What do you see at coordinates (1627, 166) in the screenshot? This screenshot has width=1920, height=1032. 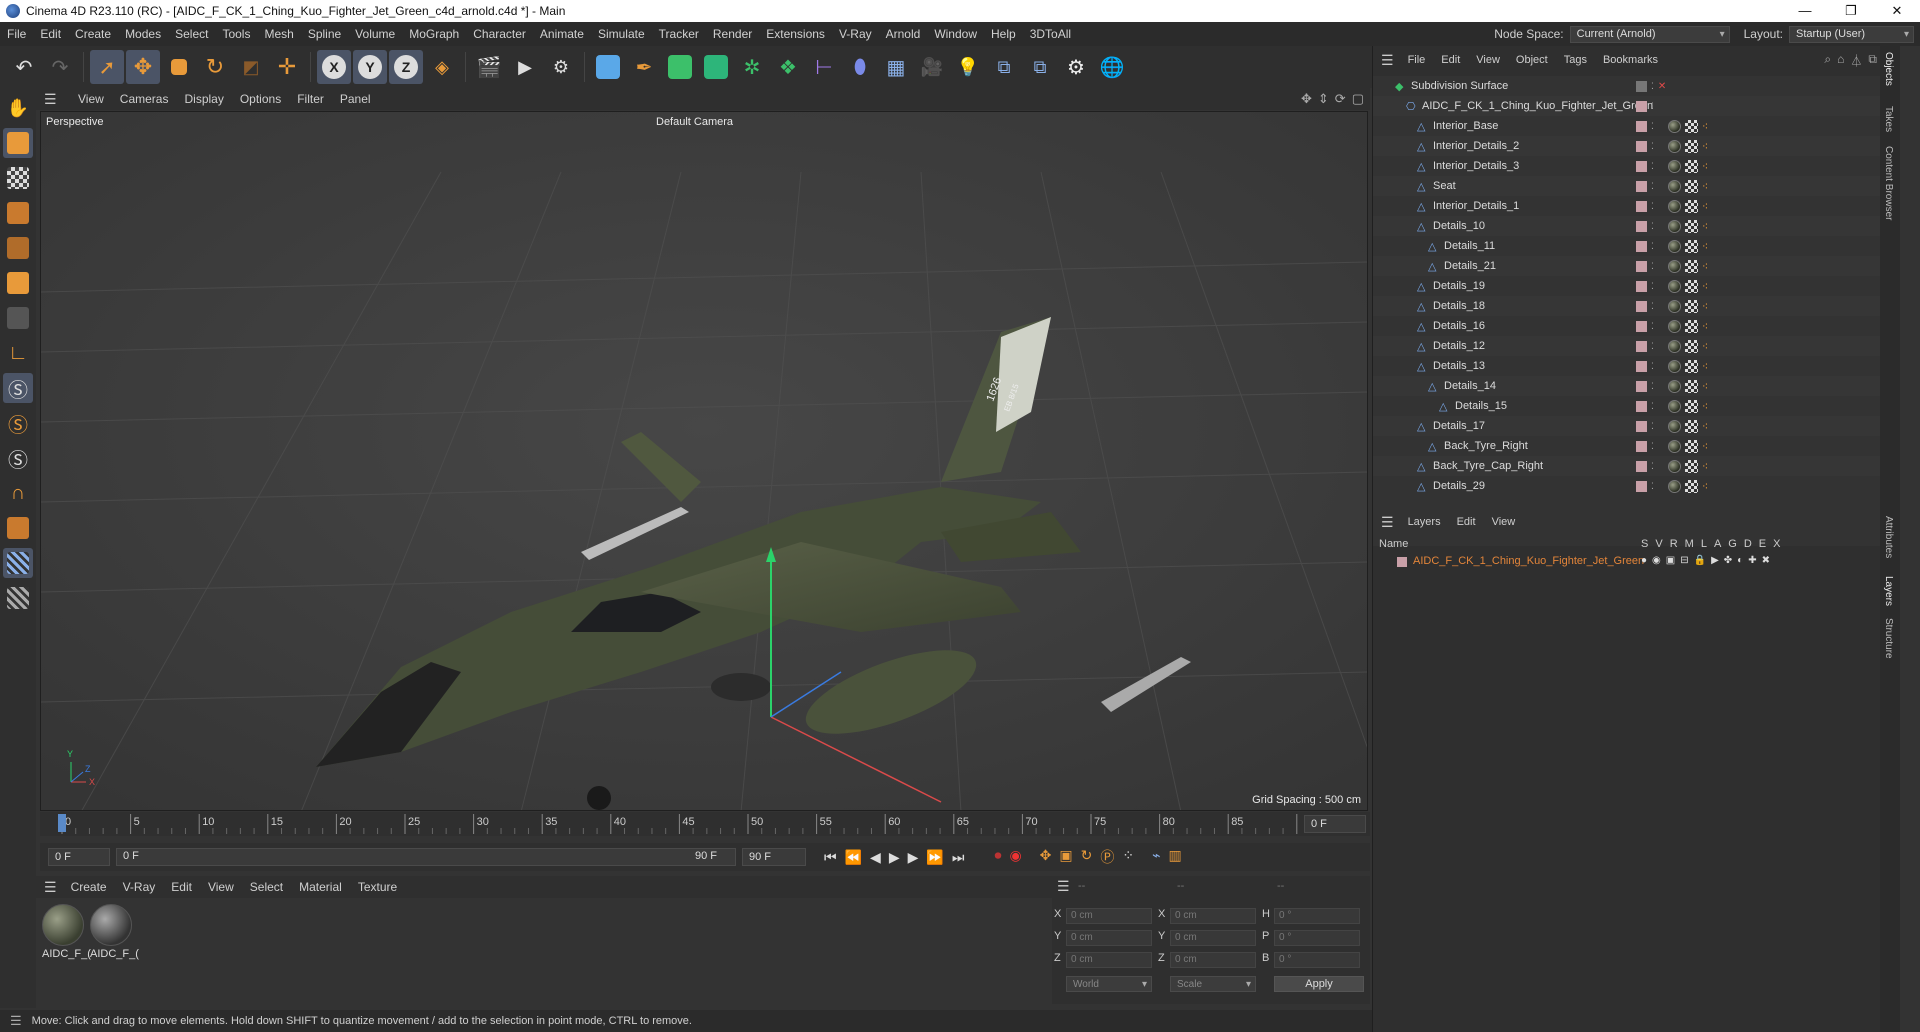 I see `object-tree-row: △ Interior_Details_3 ⁚ ⁖` at bounding box center [1627, 166].